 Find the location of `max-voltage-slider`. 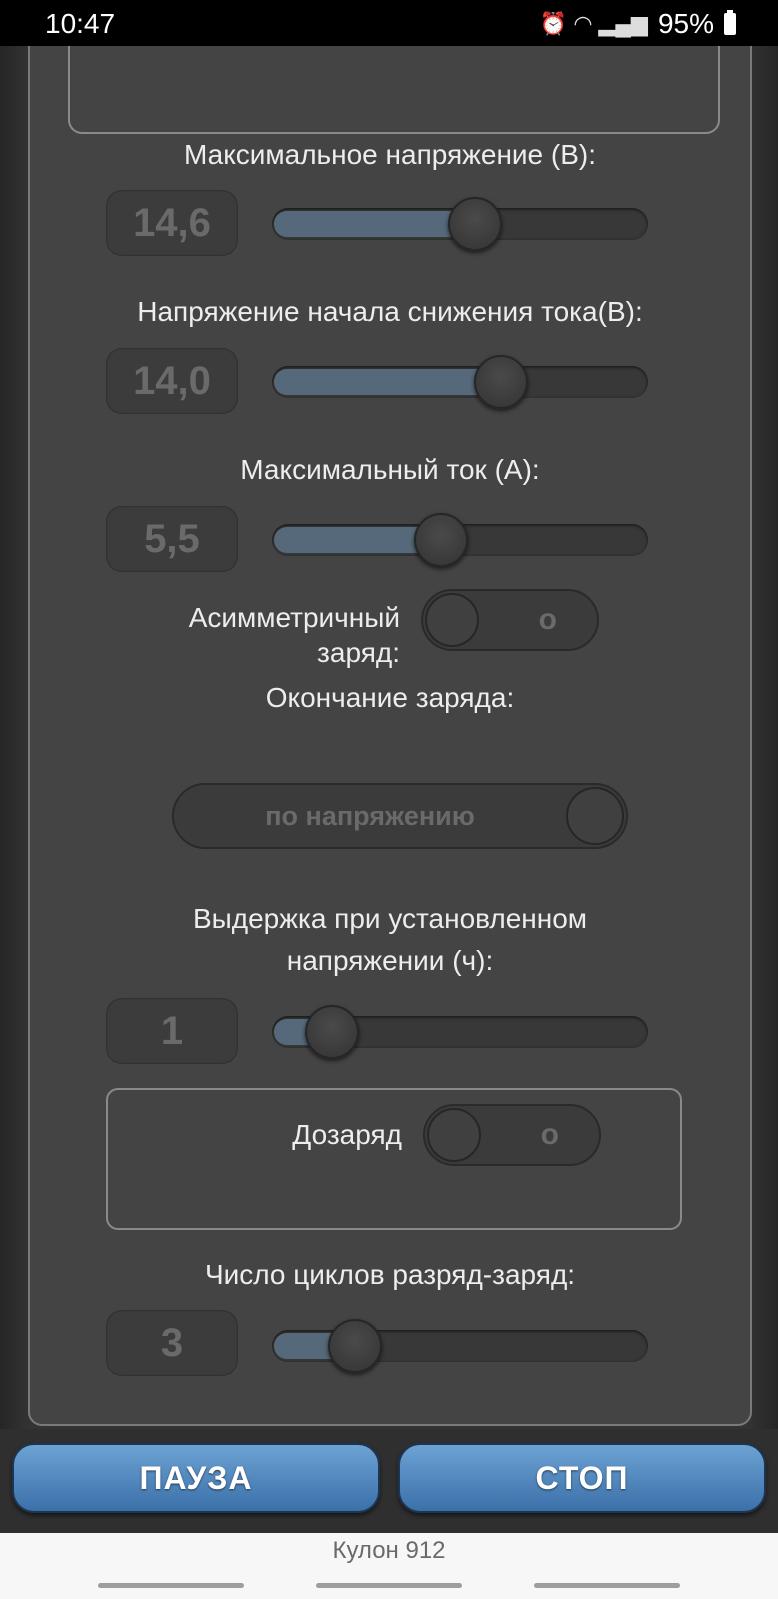

max-voltage-slider is located at coordinates (460, 224).